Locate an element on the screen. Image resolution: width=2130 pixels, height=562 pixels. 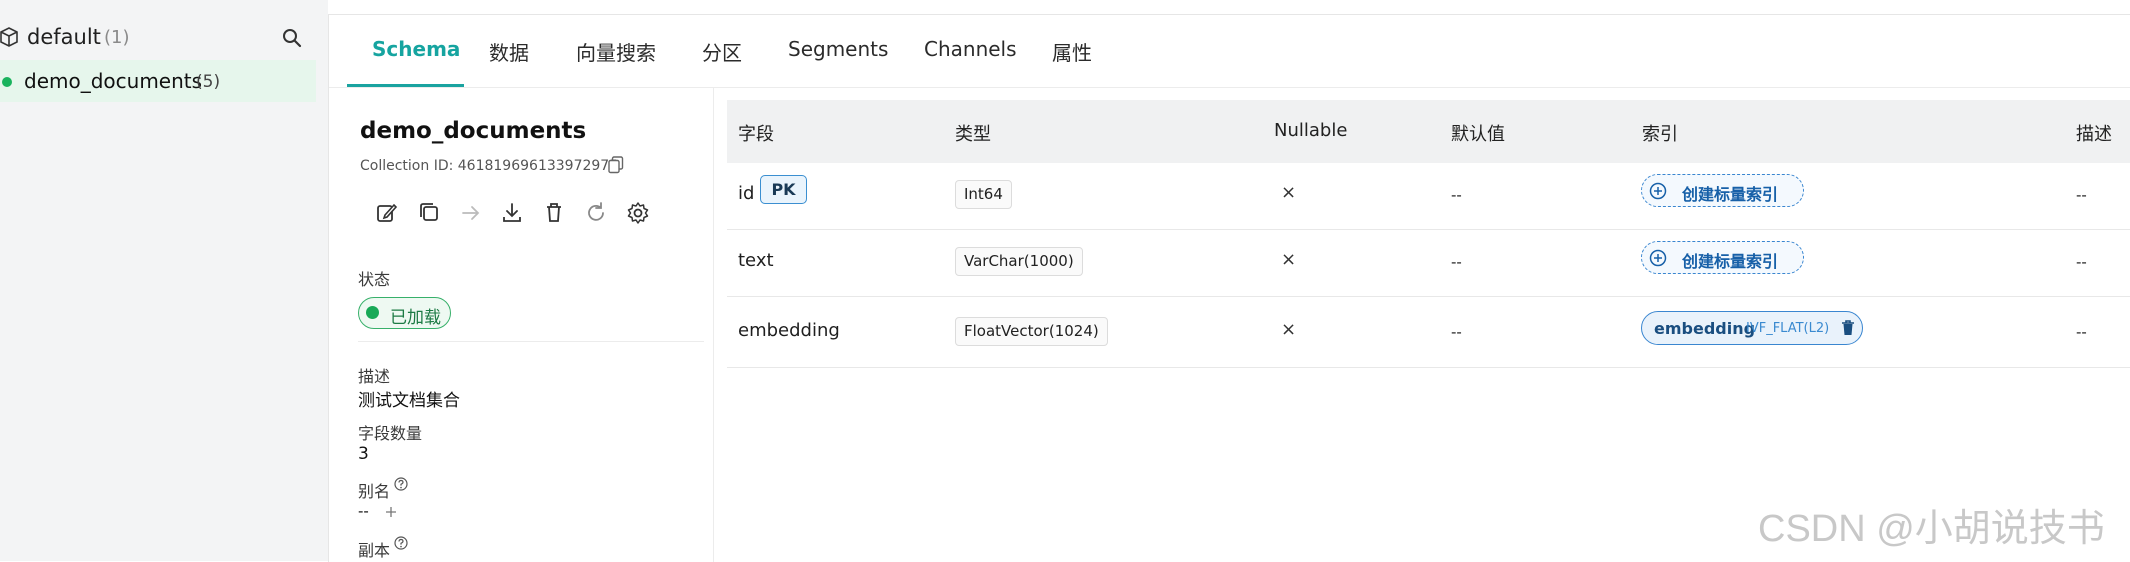
index-type: IVF_FLAT(L2) is located at coordinates (1788, 328).